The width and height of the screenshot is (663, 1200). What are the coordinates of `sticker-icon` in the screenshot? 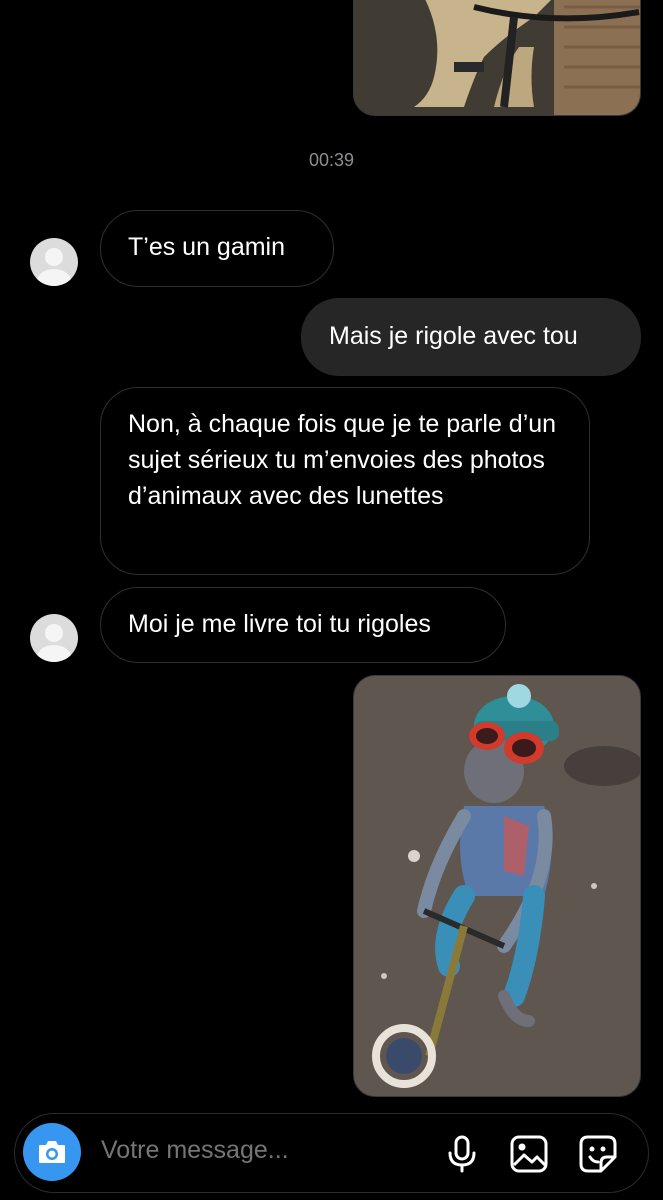 It's located at (598, 1154).